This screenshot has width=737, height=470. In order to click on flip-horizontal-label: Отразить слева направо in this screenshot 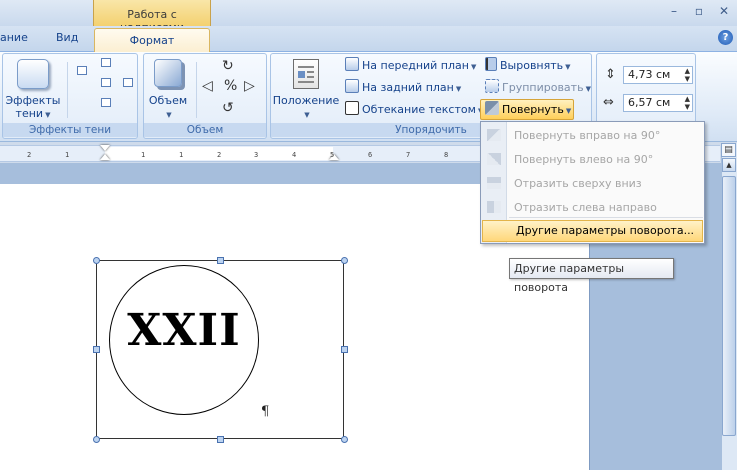, I will do `click(585, 207)`.